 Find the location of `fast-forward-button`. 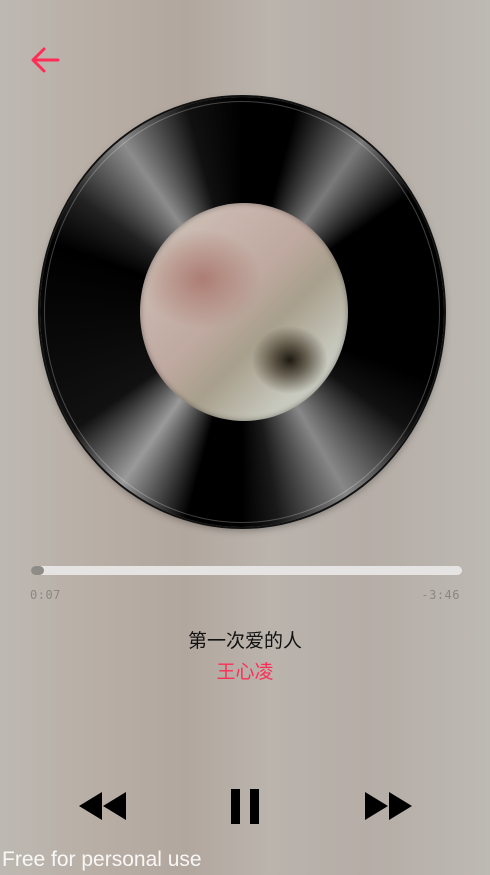

fast-forward-button is located at coordinates (389, 806).